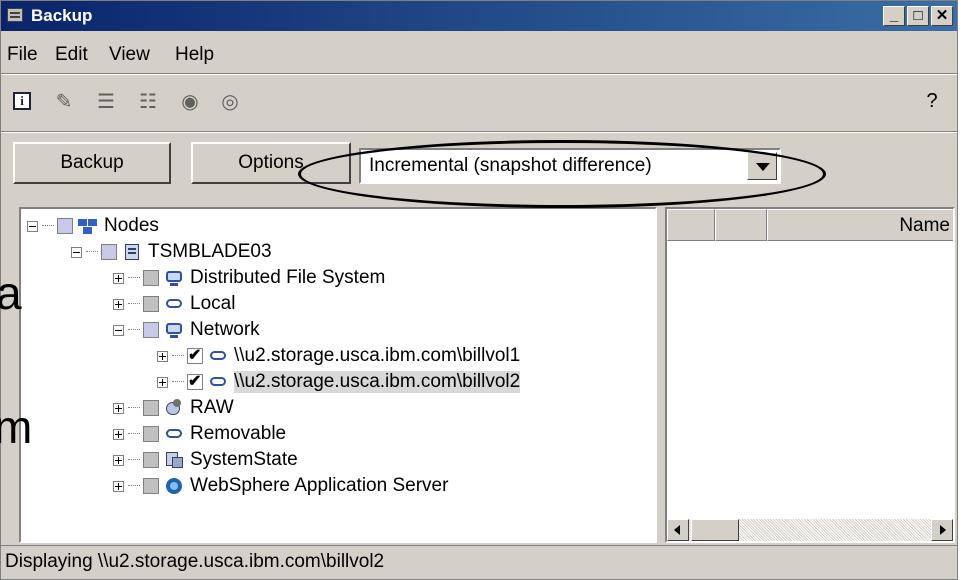 This screenshot has height=580, width=965. What do you see at coordinates (238, 433) in the screenshot?
I see `tree-label: Removable` at bounding box center [238, 433].